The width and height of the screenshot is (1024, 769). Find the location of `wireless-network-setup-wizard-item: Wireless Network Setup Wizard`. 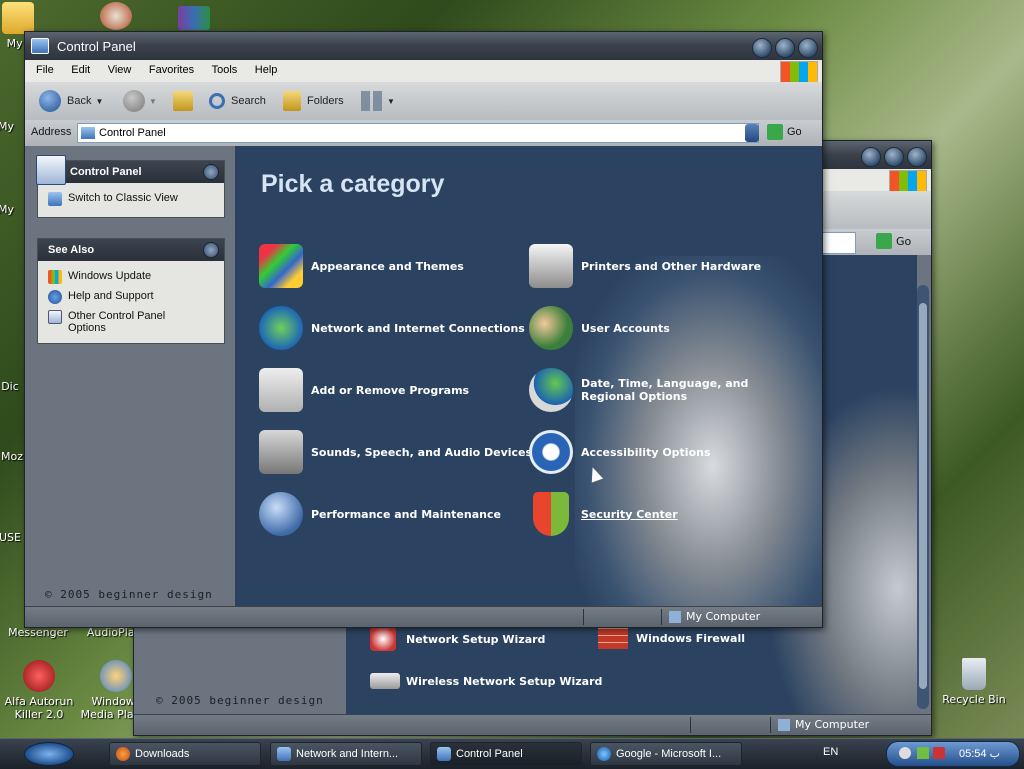

wireless-network-setup-wizard-item: Wireless Network Setup Wizard is located at coordinates (486, 681).